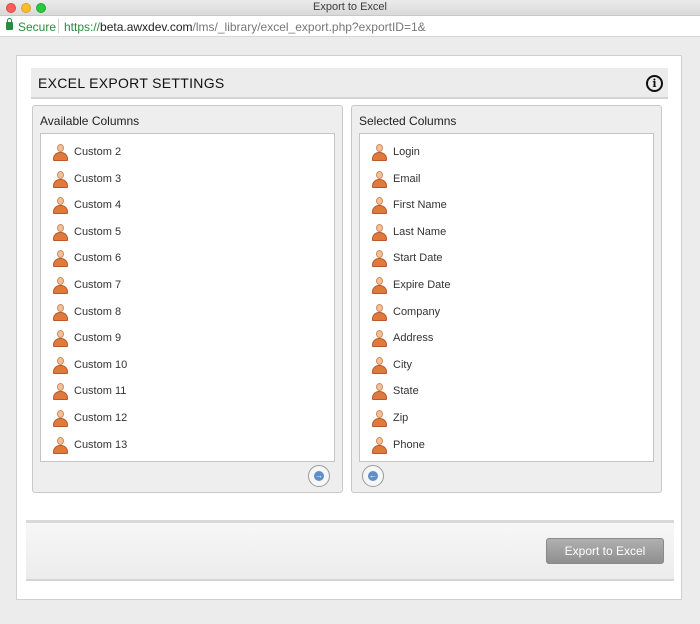  Describe the element at coordinates (350, 552) in the screenshot. I see `footer-bar: Export to Excel` at that location.